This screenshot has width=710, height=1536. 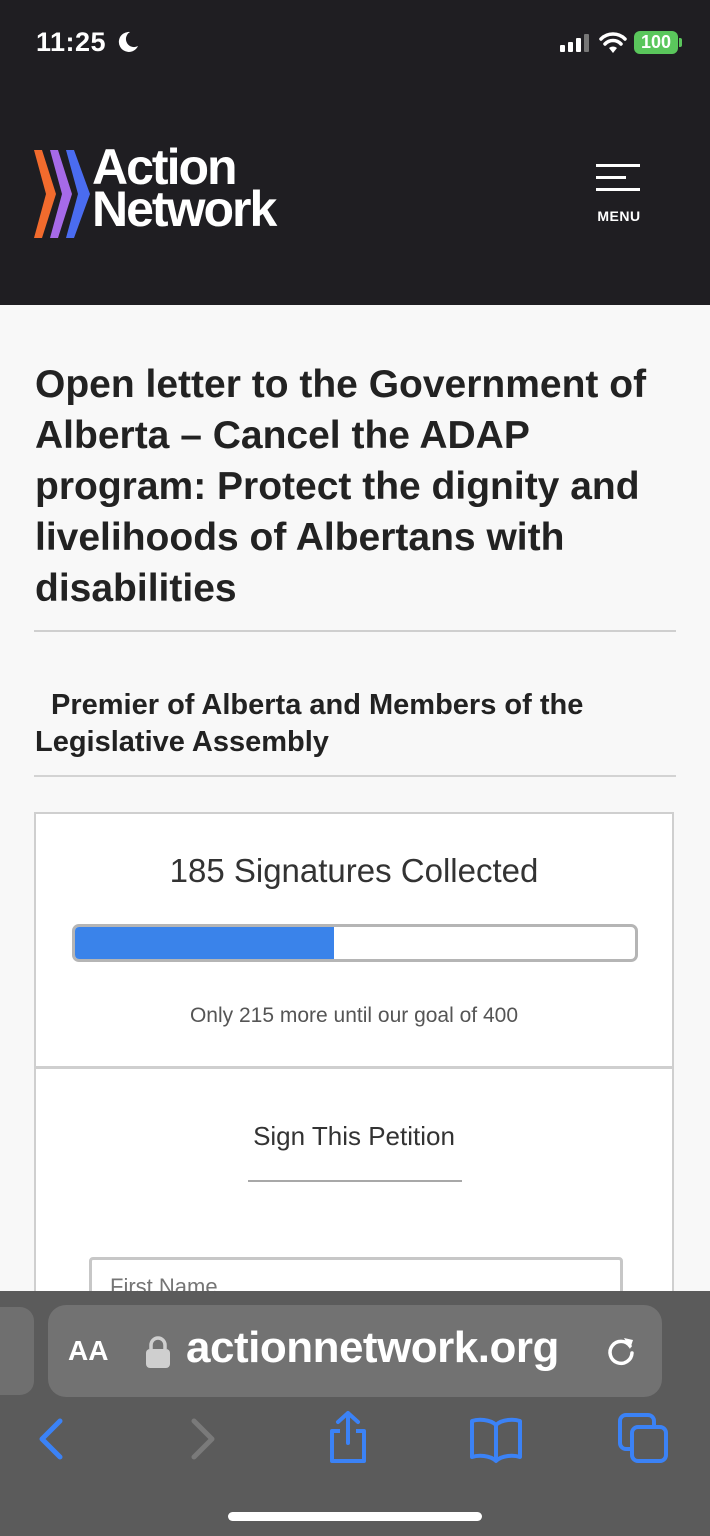 I want to click on battery-indicator: 100, so click(x=656, y=42).